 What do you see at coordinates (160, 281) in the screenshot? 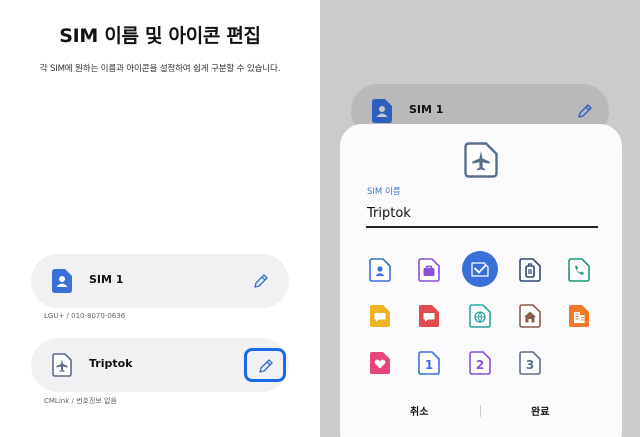
I see `sim-card-1: SIM 1` at bounding box center [160, 281].